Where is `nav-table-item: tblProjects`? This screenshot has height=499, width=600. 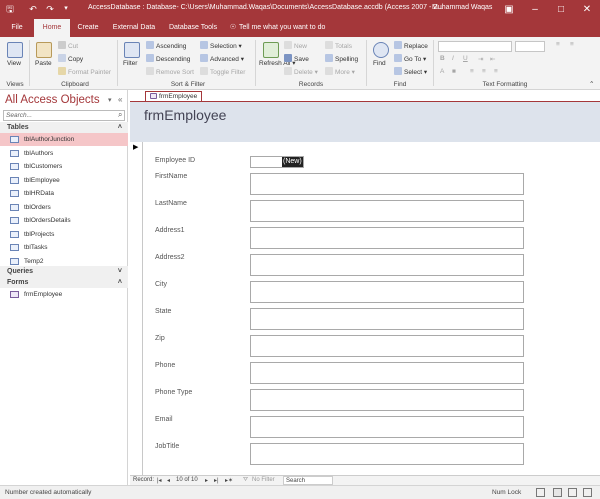 nav-table-item: tblProjects is located at coordinates (64, 234).